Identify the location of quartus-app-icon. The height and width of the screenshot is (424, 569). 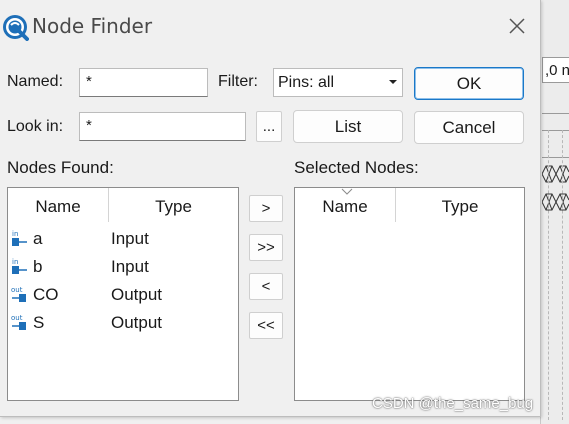
(16, 28).